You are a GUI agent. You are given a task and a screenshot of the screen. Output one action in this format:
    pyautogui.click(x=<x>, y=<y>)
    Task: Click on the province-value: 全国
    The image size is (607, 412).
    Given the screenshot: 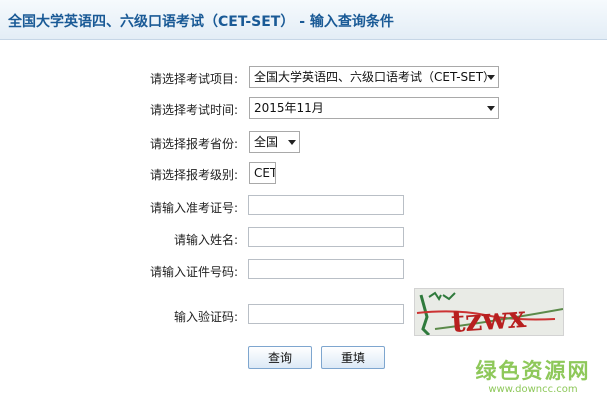 What is the action you would take?
    pyautogui.click(x=266, y=142)
    